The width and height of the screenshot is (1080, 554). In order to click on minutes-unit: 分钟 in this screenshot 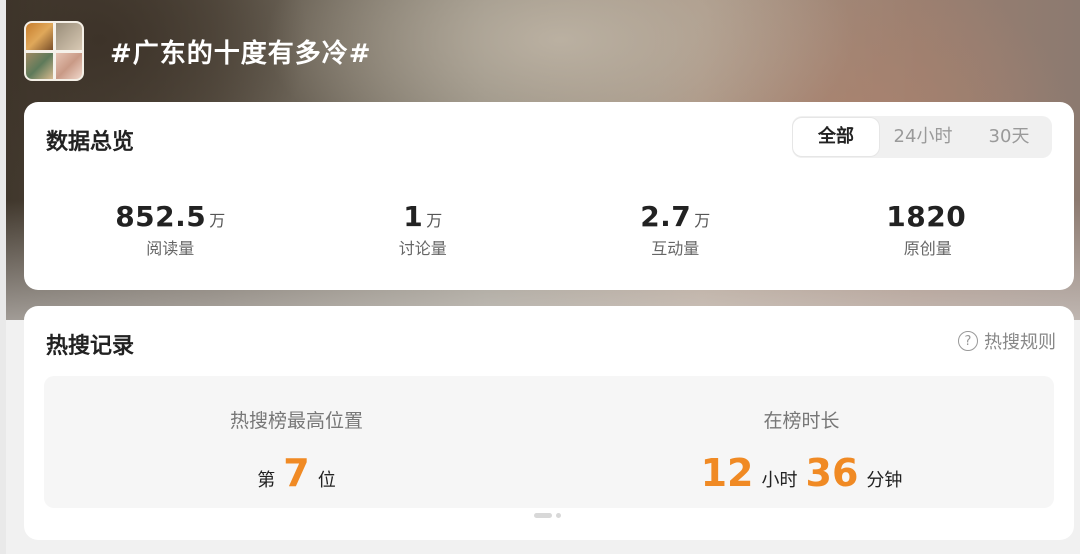, I will do `click(884, 480)`.